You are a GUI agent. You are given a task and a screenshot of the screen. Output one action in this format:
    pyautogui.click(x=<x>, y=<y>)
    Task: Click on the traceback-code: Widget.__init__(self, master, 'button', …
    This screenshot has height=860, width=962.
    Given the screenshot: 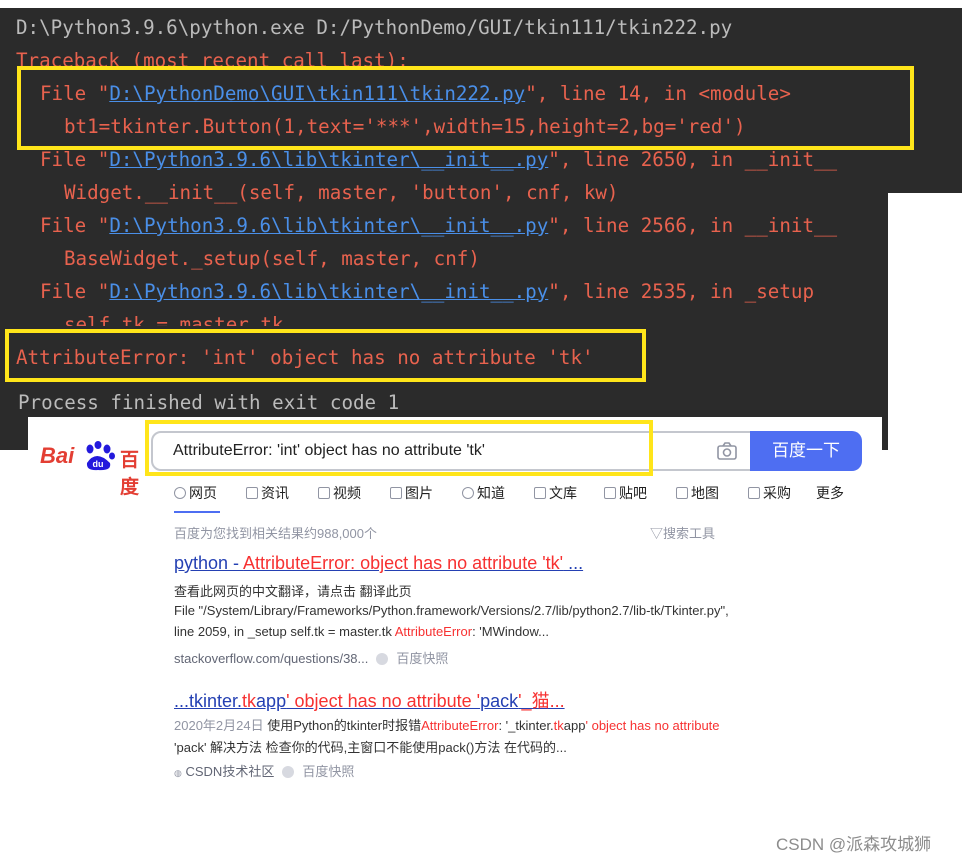 What is the action you would take?
    pyautogui.click(x=341, y=192)
    